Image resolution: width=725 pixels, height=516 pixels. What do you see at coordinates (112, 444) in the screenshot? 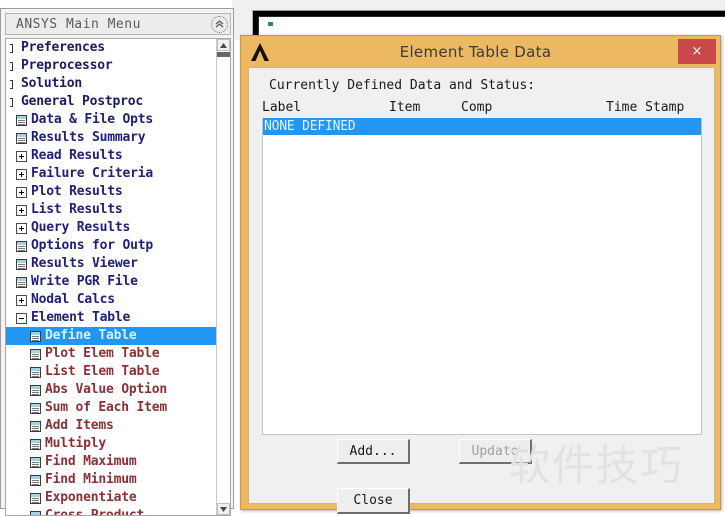
I see `tree-item-multiply: Multiply` at bounding box center [112, 444].